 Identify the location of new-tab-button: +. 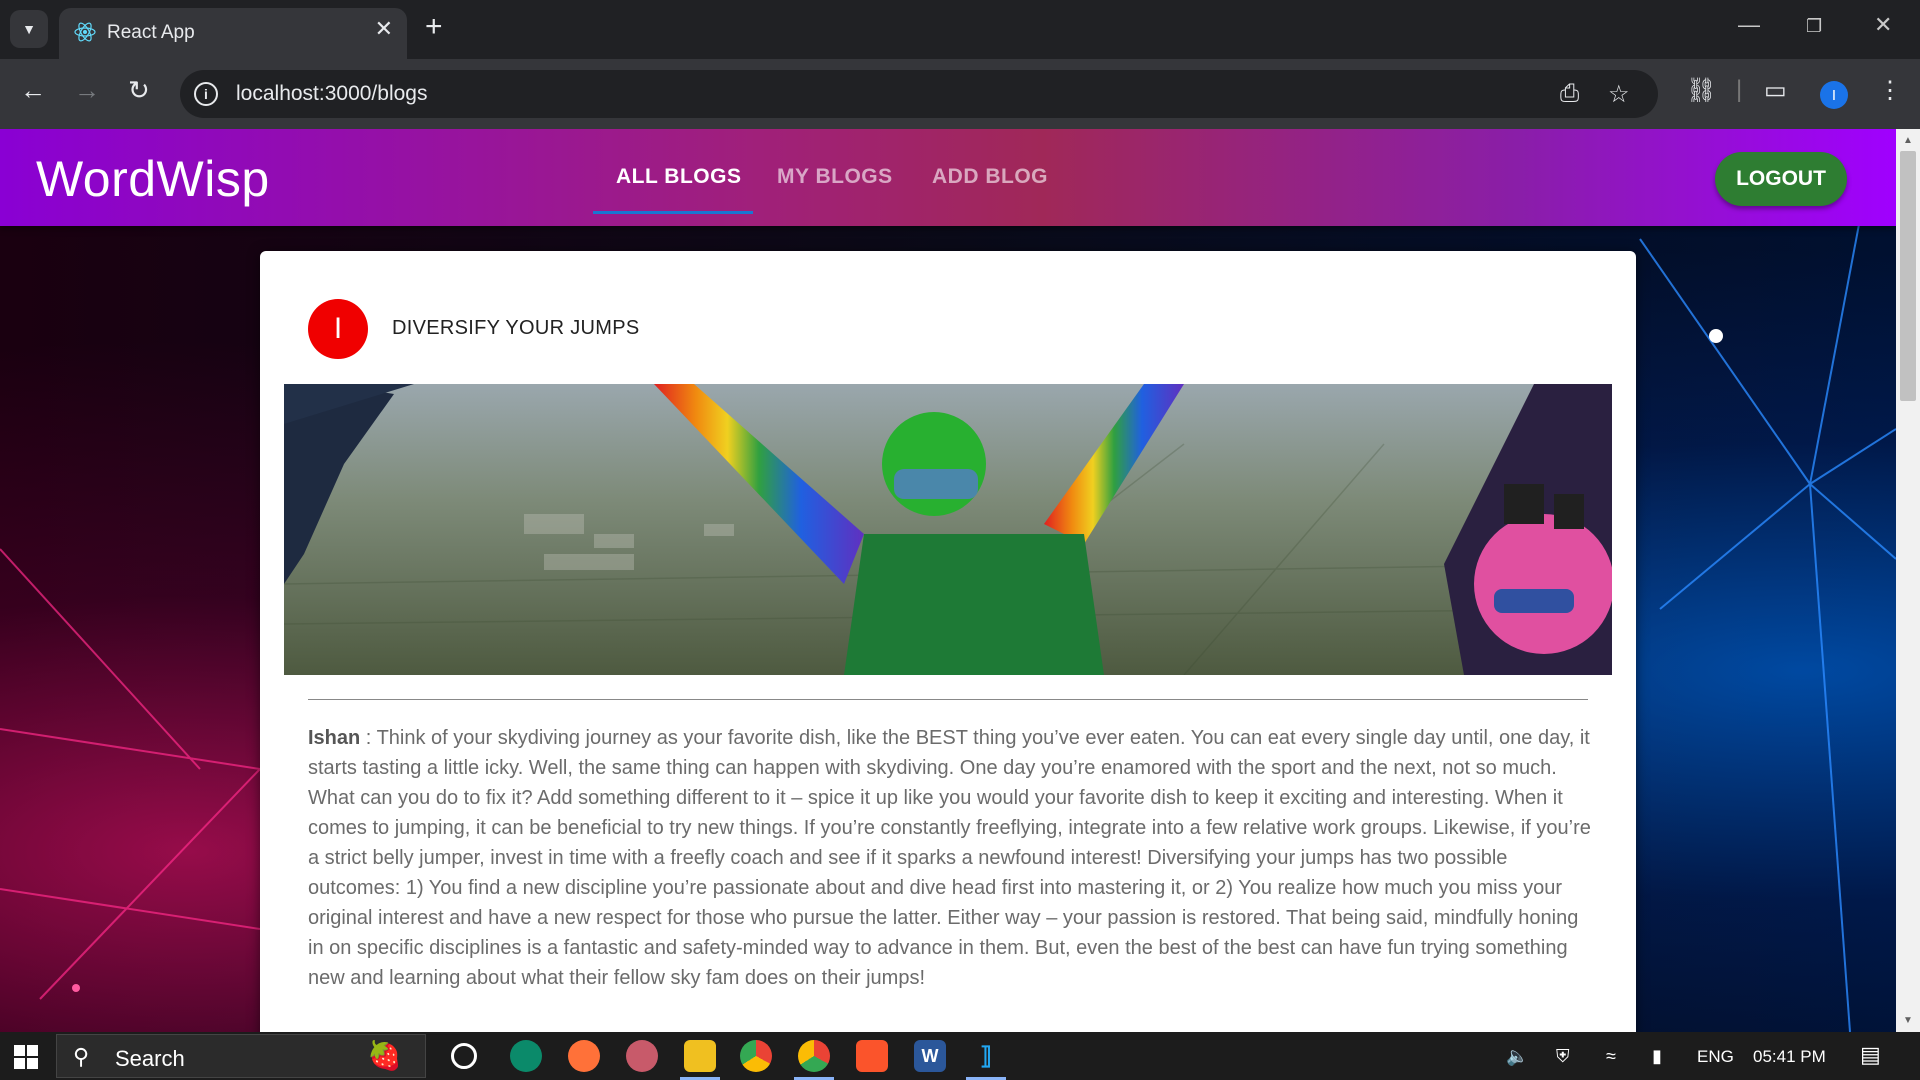
(434, 27).